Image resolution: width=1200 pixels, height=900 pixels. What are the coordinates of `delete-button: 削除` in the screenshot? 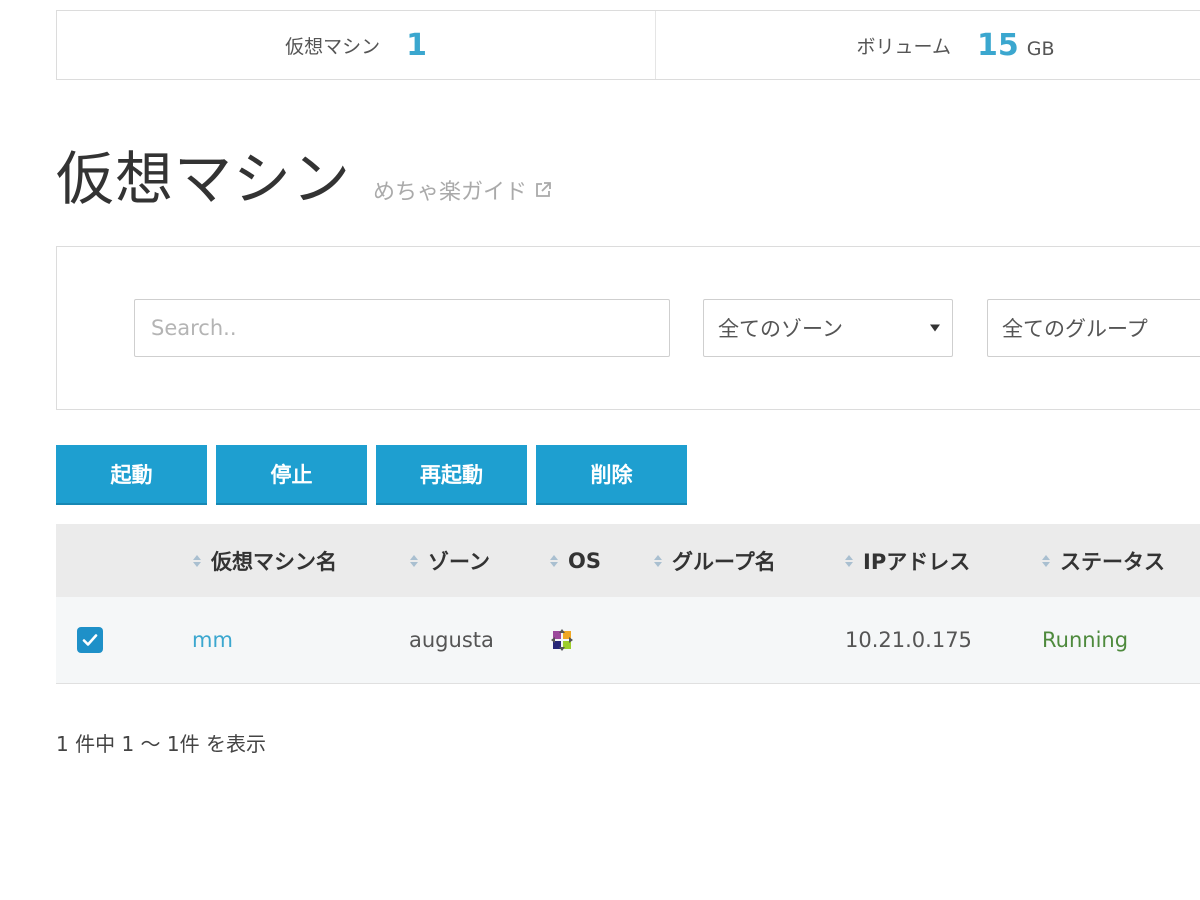 It's located at (611, 475).